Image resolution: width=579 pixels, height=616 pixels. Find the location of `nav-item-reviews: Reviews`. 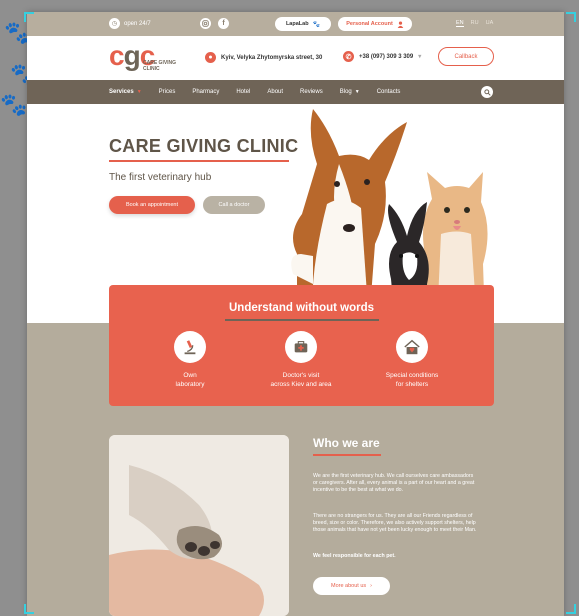

nav-item-reviews: Reviews is located at coordinates (311, 92).